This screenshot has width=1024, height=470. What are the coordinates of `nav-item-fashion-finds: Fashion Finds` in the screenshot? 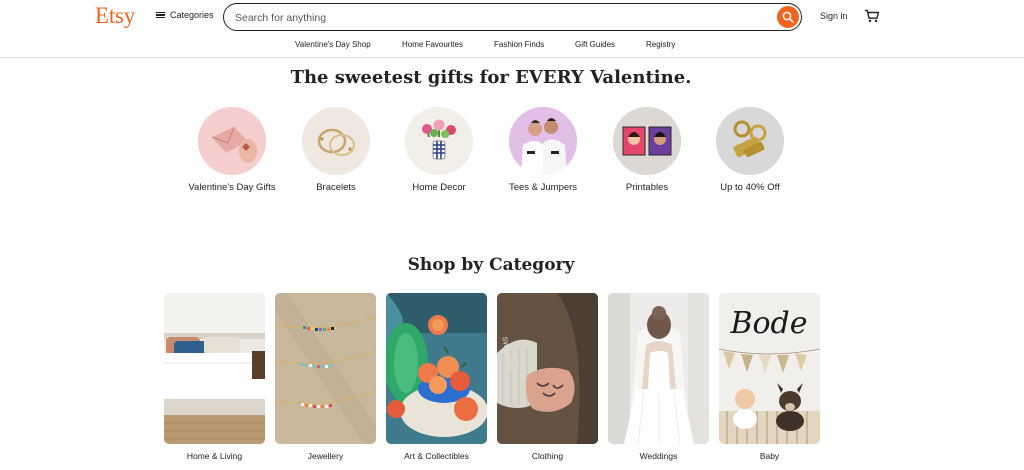 It's located at (519, 44).